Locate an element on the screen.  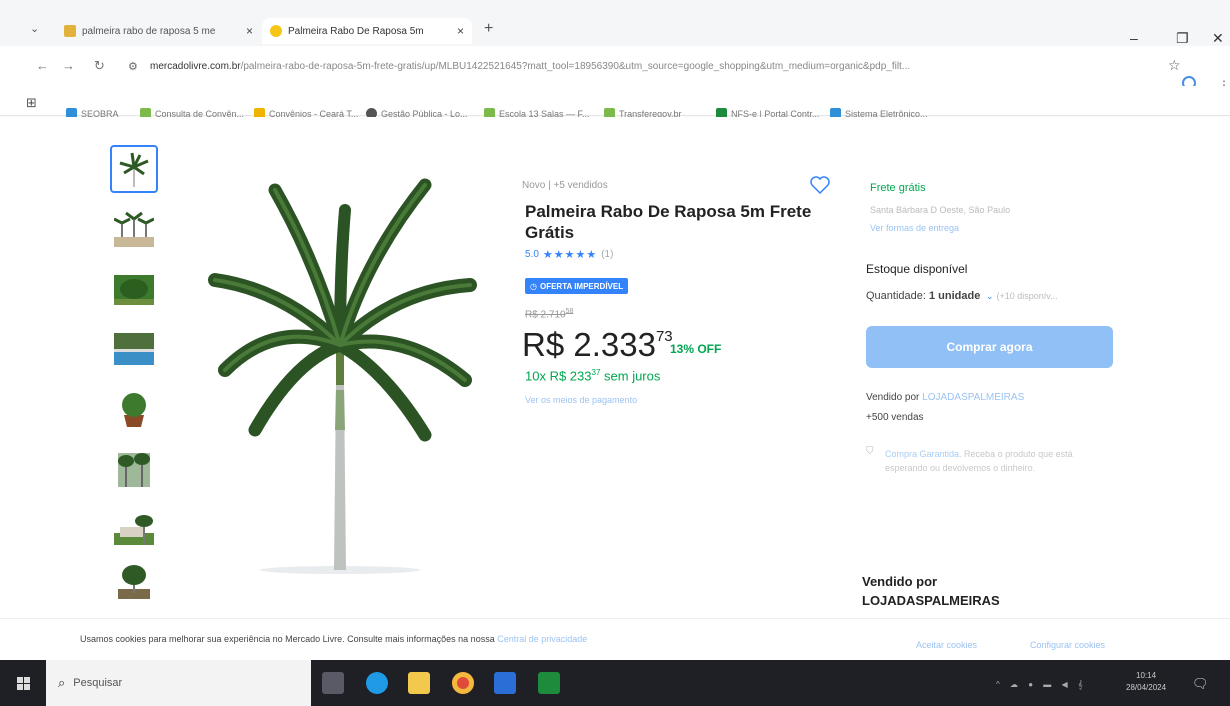
favorite-heart-icon is located at coordinates (820, 185).